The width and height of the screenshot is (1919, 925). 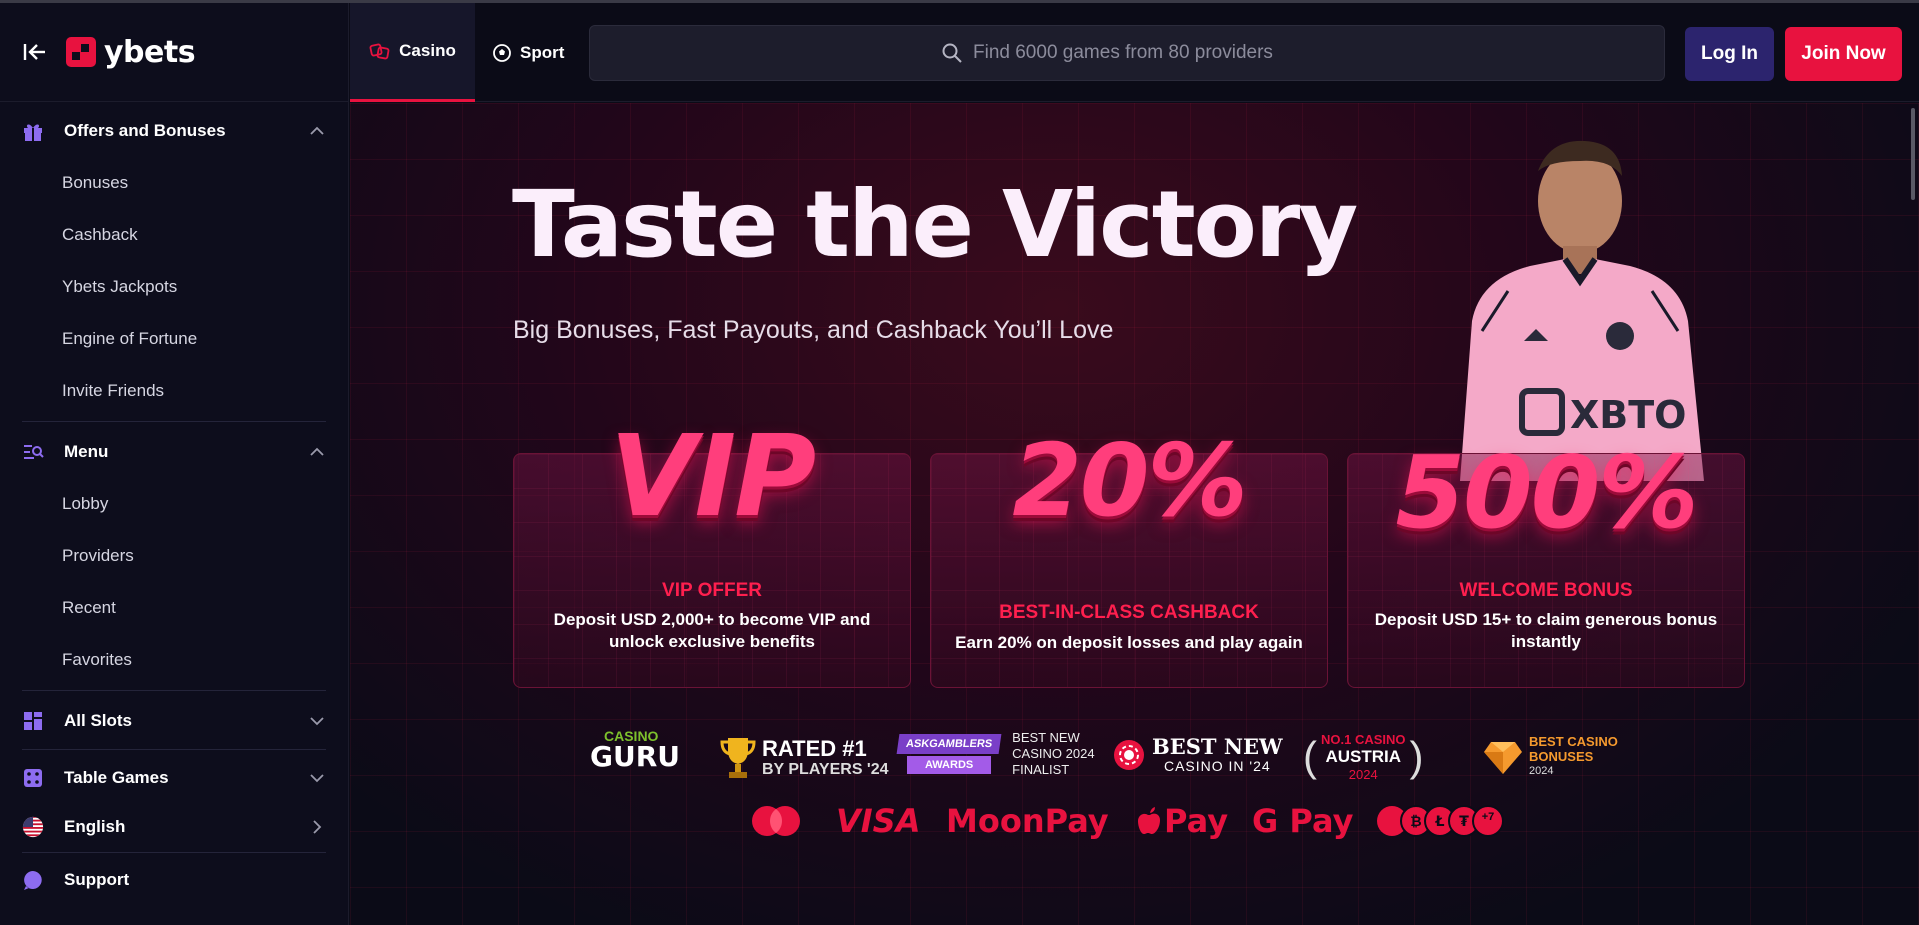 I want to click on topbar: Casino Sport Log In Join Now, so click(x=1134, y=52).